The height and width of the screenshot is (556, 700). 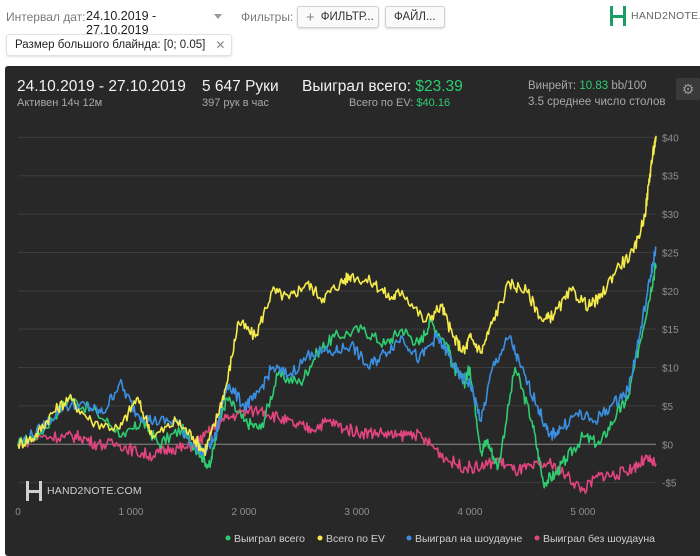 What do you see at coordinates (582, 512) in the screenshot?
I see `x-tick-label: 5 000` at bounding box center [582, 512].